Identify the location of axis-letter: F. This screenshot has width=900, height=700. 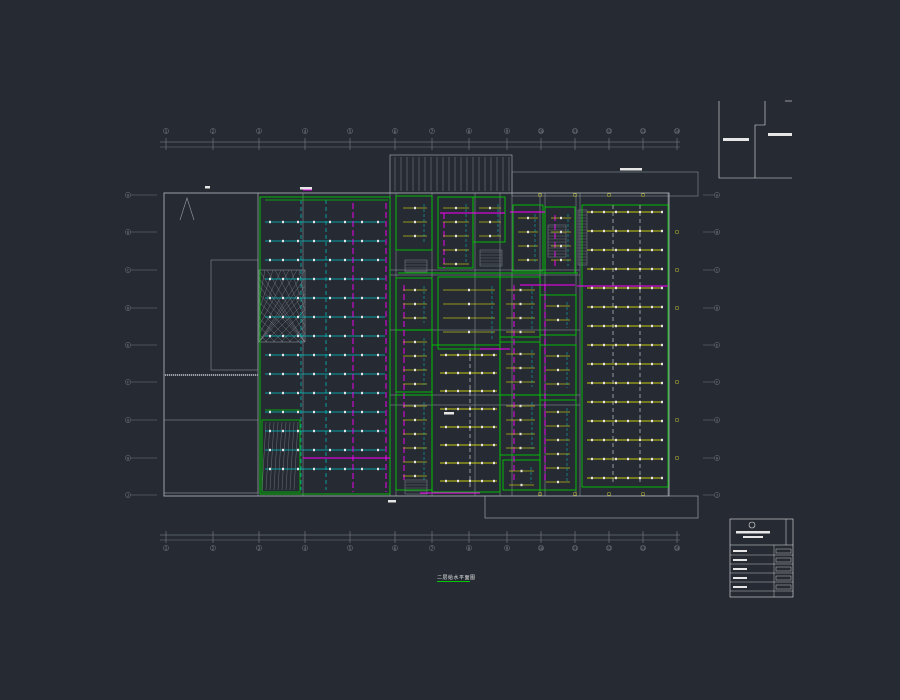
(128, 382).